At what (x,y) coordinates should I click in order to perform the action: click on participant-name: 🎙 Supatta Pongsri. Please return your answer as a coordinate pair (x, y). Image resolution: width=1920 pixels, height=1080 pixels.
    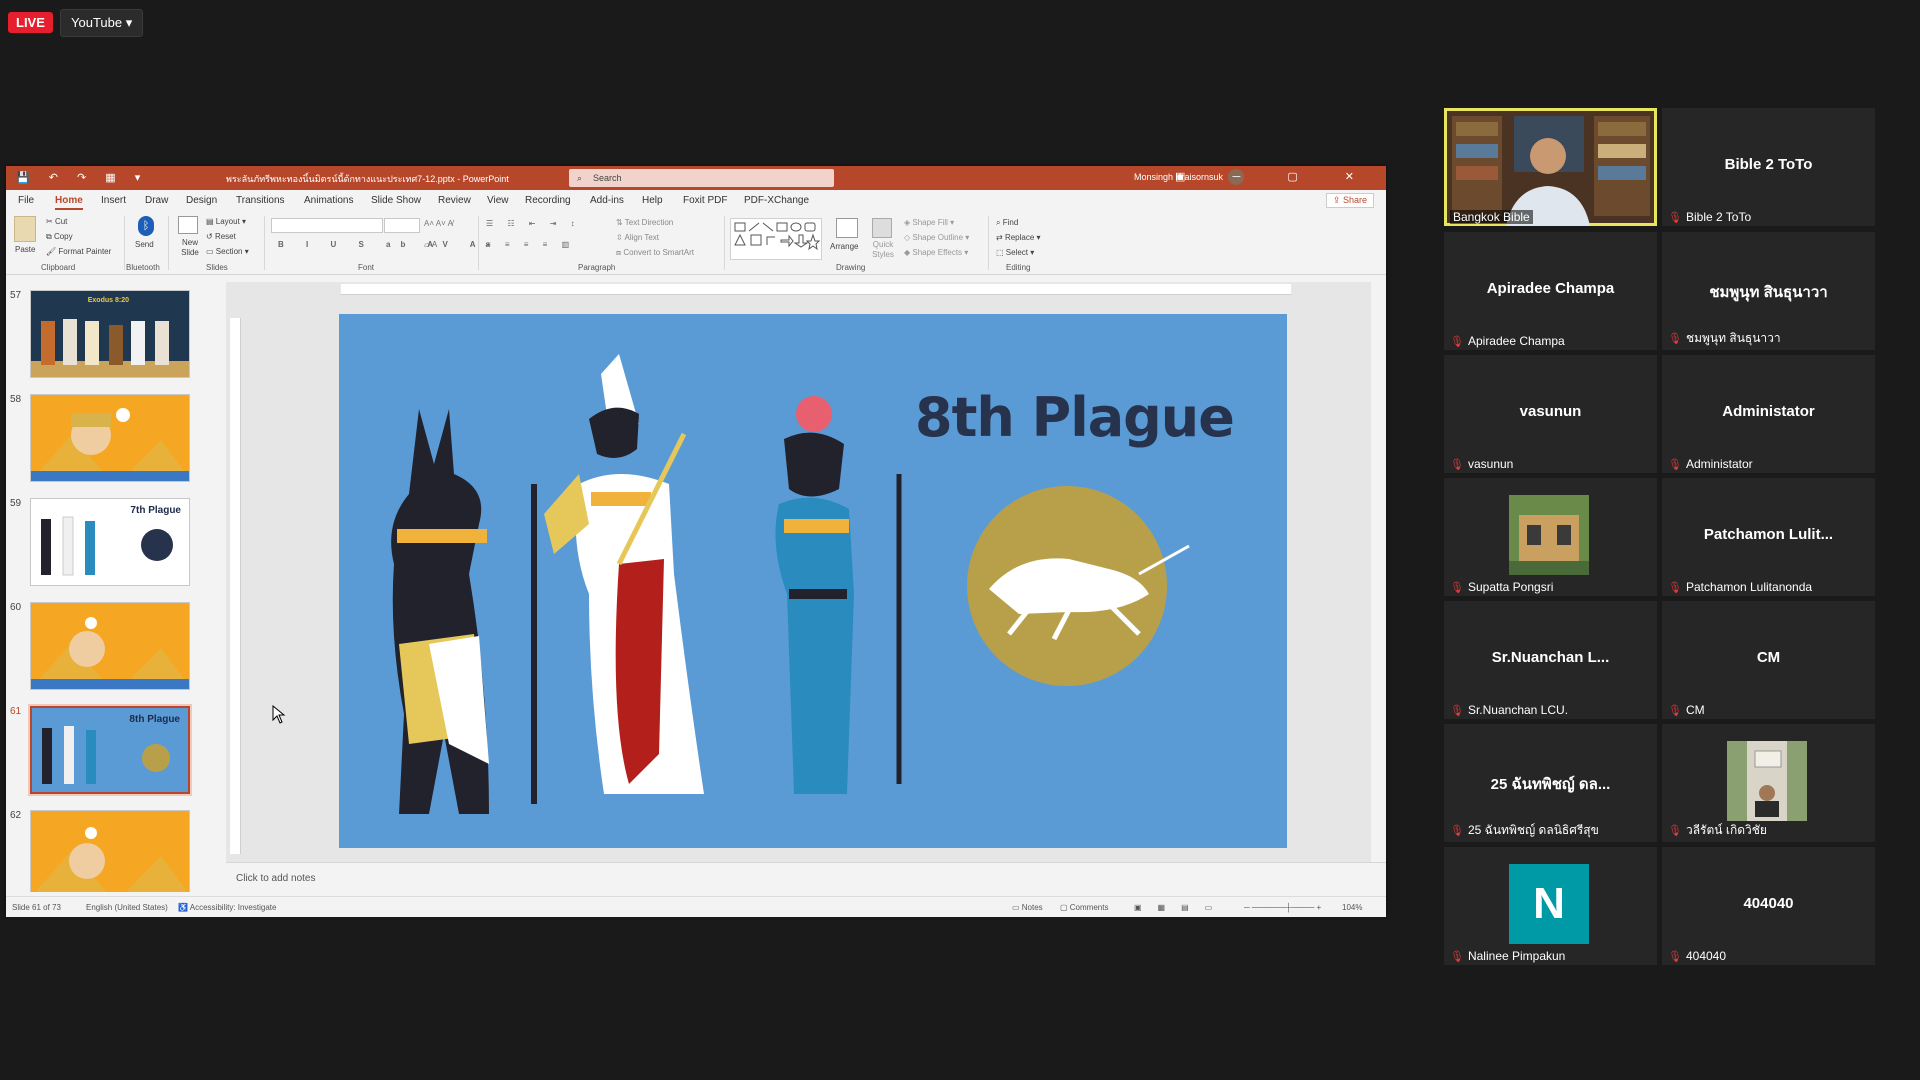
    Looking at the image, I should click on (1501, 587).